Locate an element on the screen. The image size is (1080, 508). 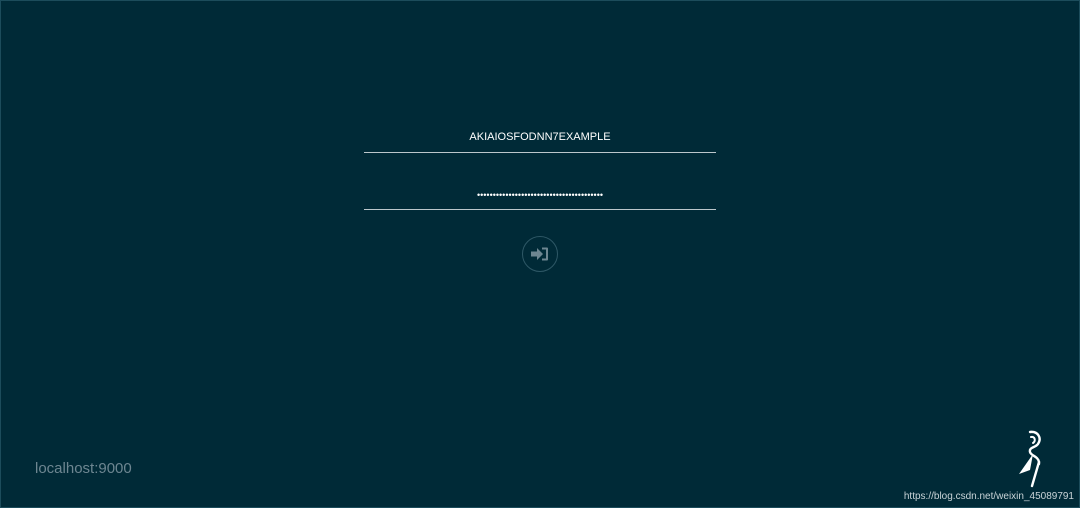
login-form is located at coordinates (540, 179).